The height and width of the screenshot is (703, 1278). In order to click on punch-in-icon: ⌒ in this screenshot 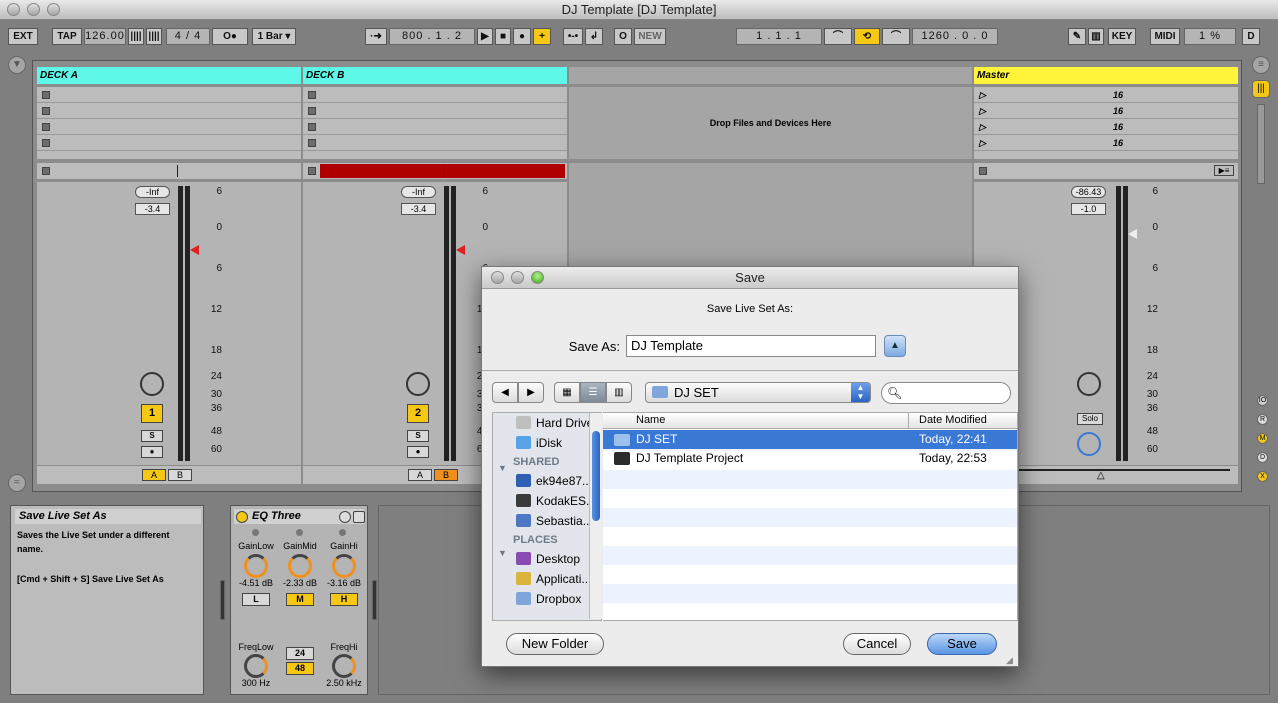, I will do `click(838, 36)`.